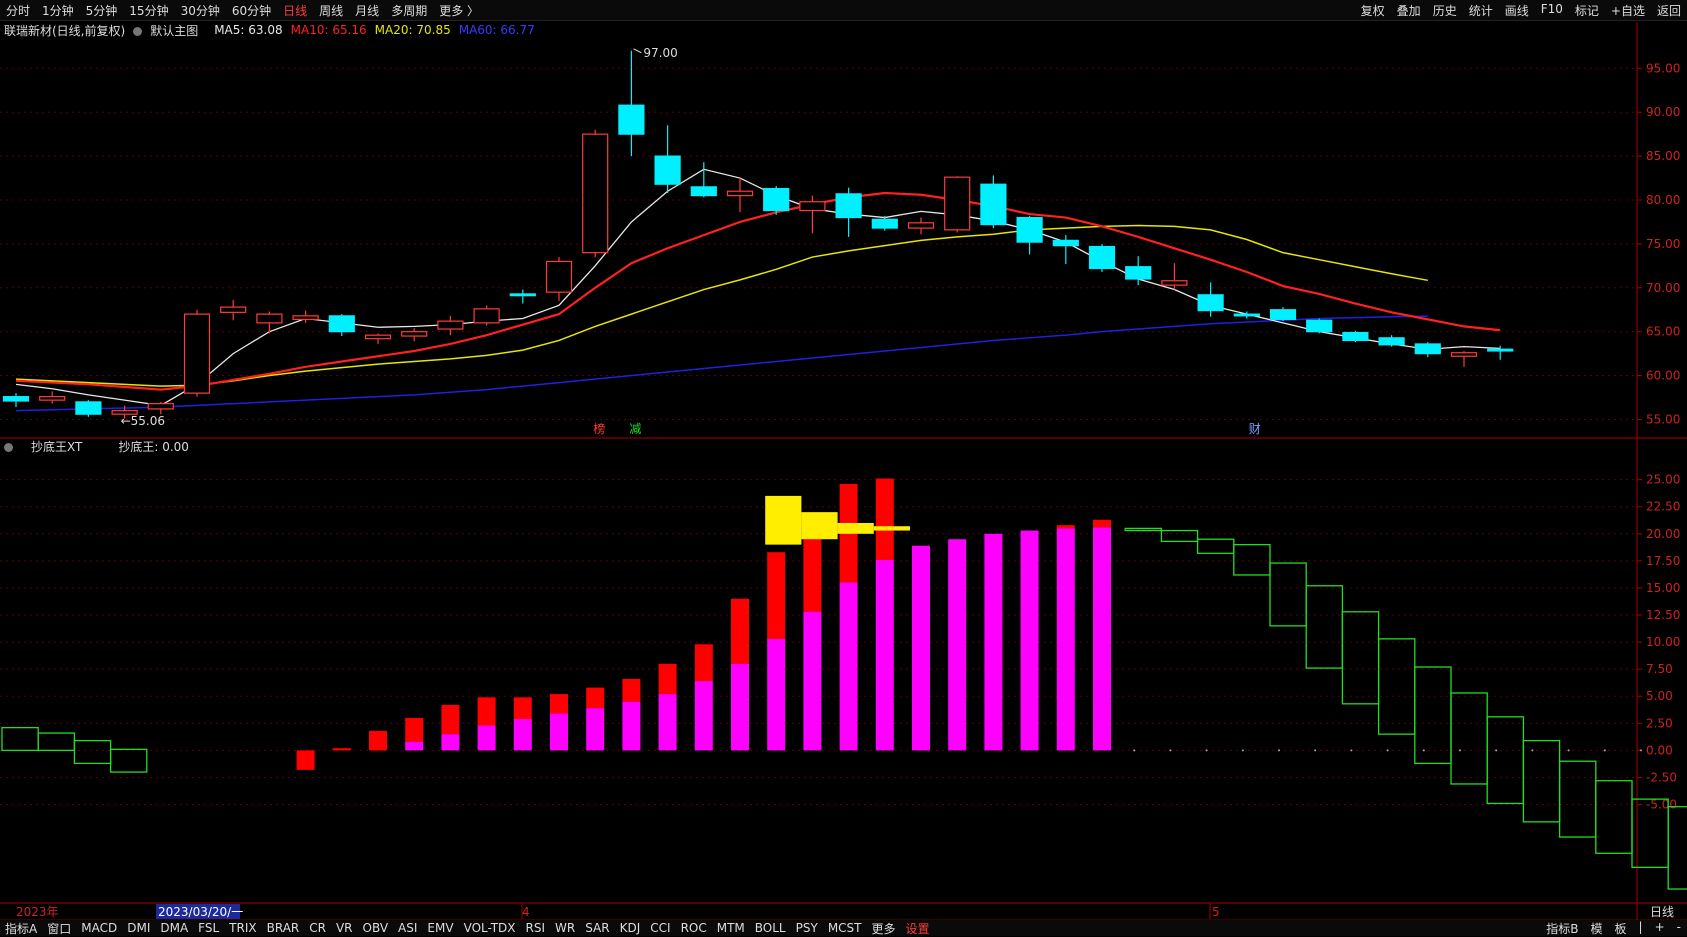 This screenshot has height=937, width=1687. What do you see at coordinates (1659, 669) in the screenshot?
I see `sub-tick-label-5: 7.50` at bounding box center [1659, 669].